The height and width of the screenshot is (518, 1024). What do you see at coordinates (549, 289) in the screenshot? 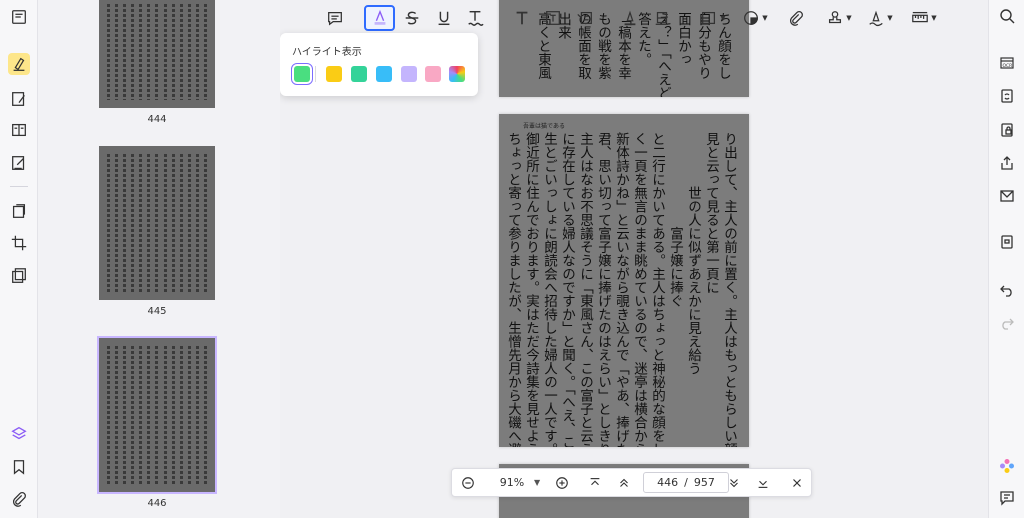
I see `page-text-column: 生とごいっしょに朗読会へ招待した婦人の一人です。ついこの` at bounding box center [549, 289].